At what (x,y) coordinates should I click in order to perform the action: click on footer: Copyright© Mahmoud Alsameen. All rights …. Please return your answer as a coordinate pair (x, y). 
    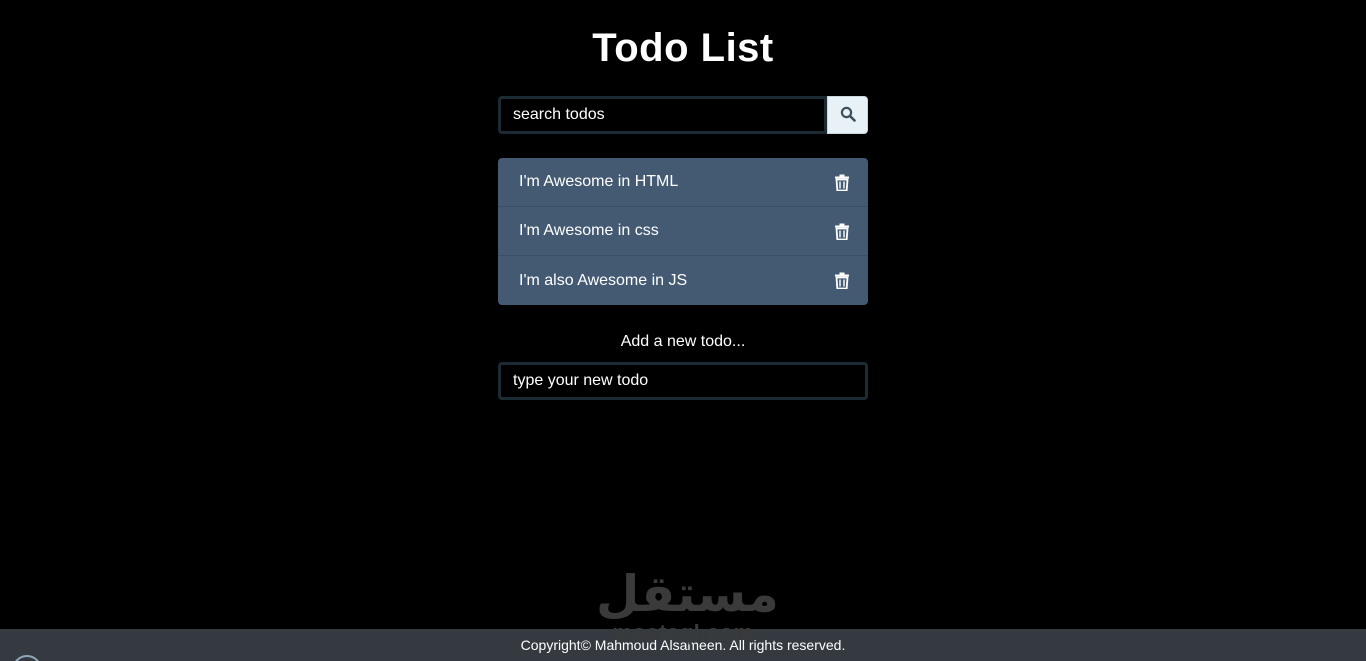
    Looking at the image, I should click on (683, 645).